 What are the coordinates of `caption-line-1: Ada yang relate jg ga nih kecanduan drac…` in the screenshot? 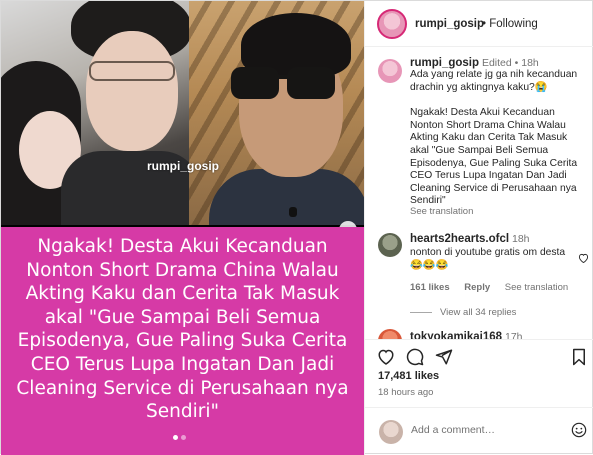 It's located at (494, 81).